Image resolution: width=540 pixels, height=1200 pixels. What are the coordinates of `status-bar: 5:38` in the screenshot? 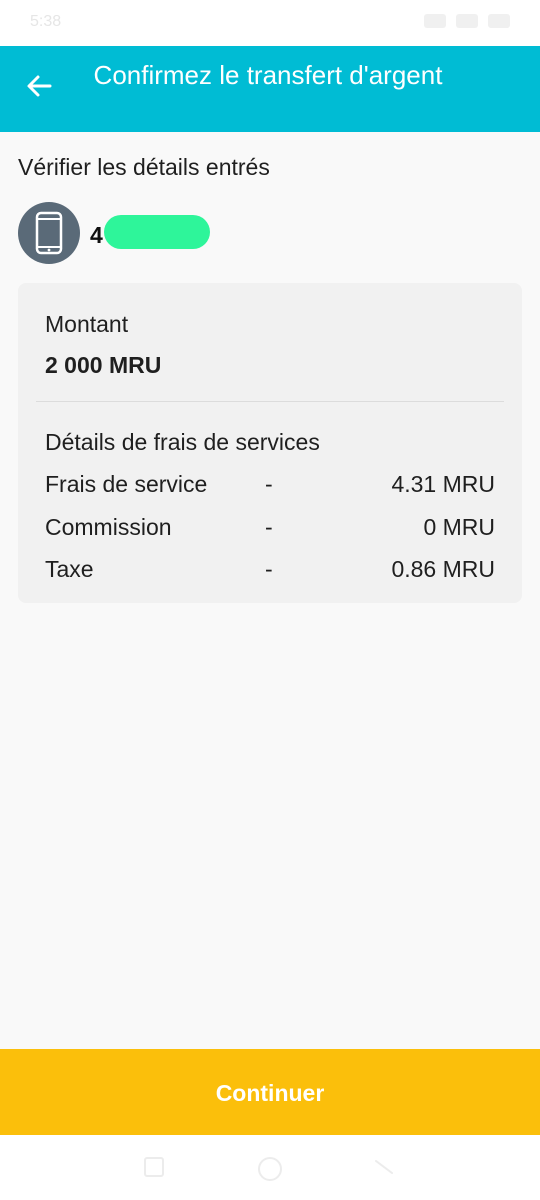 It's located at (270, 23).